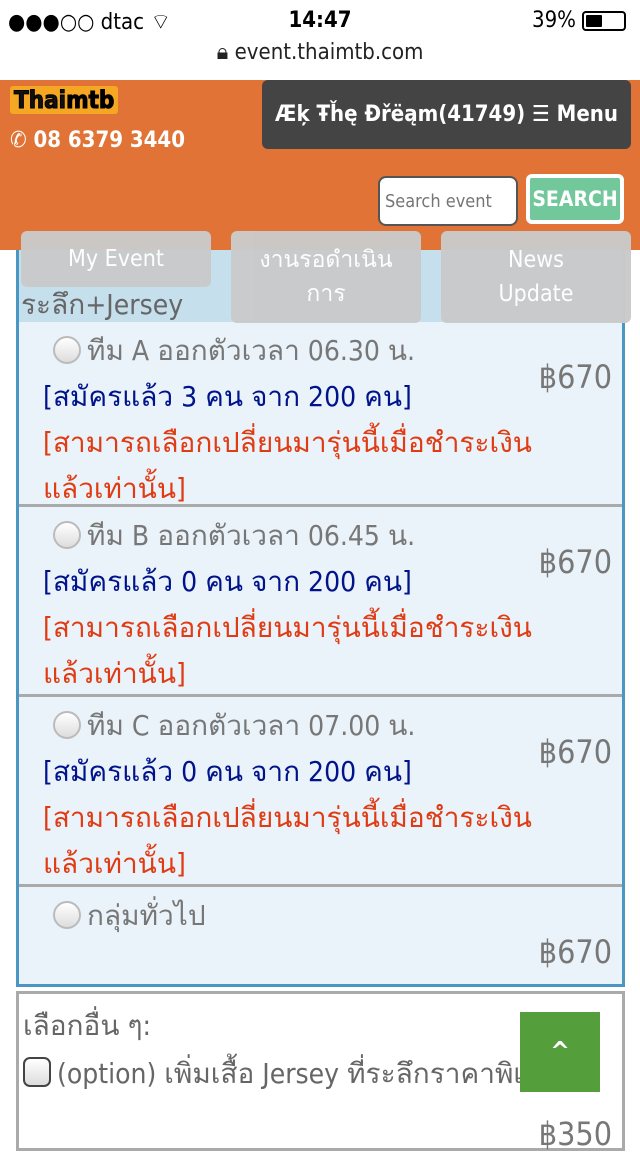  I want to click on user-menu-button: Æķ Ŧȟę Ðřëąm(41749) ☰ Menu, so click(446, 114).